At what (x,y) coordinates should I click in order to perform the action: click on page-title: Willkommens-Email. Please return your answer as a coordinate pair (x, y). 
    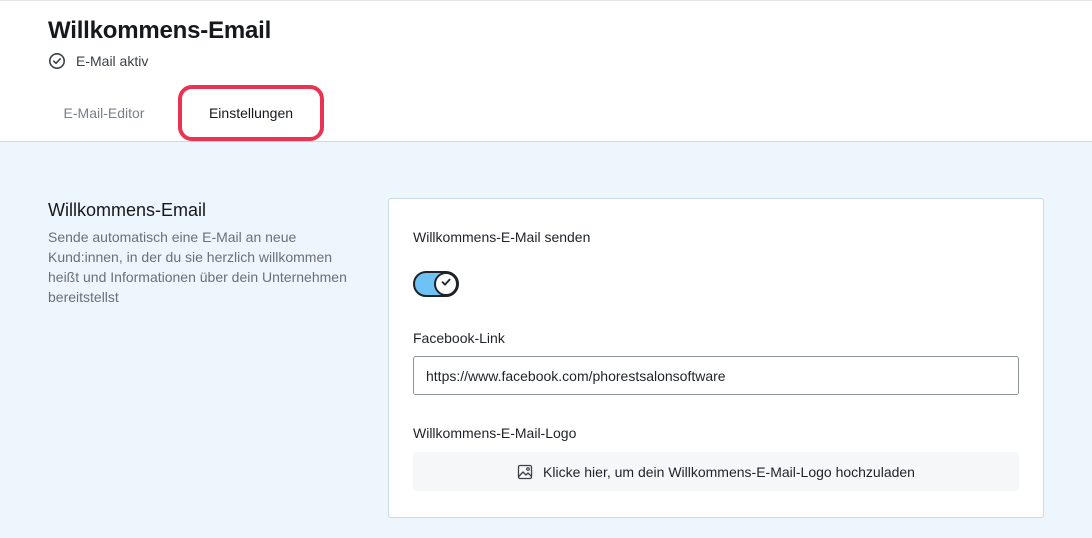
    Looking at the image, I should click on (160, 30).